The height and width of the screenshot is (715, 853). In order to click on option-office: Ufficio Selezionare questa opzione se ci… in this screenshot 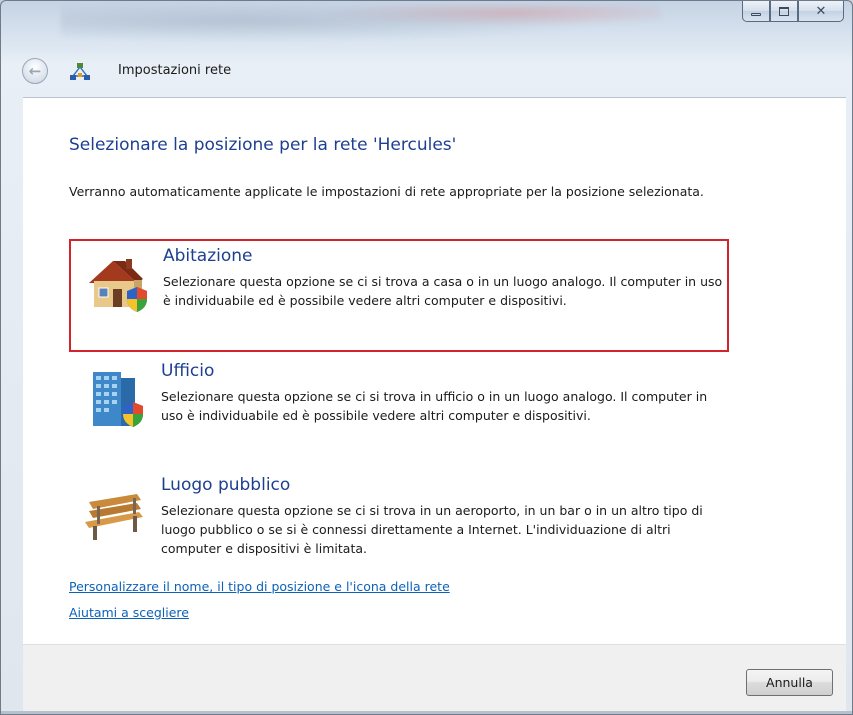, I will do `click(399, 412)`.